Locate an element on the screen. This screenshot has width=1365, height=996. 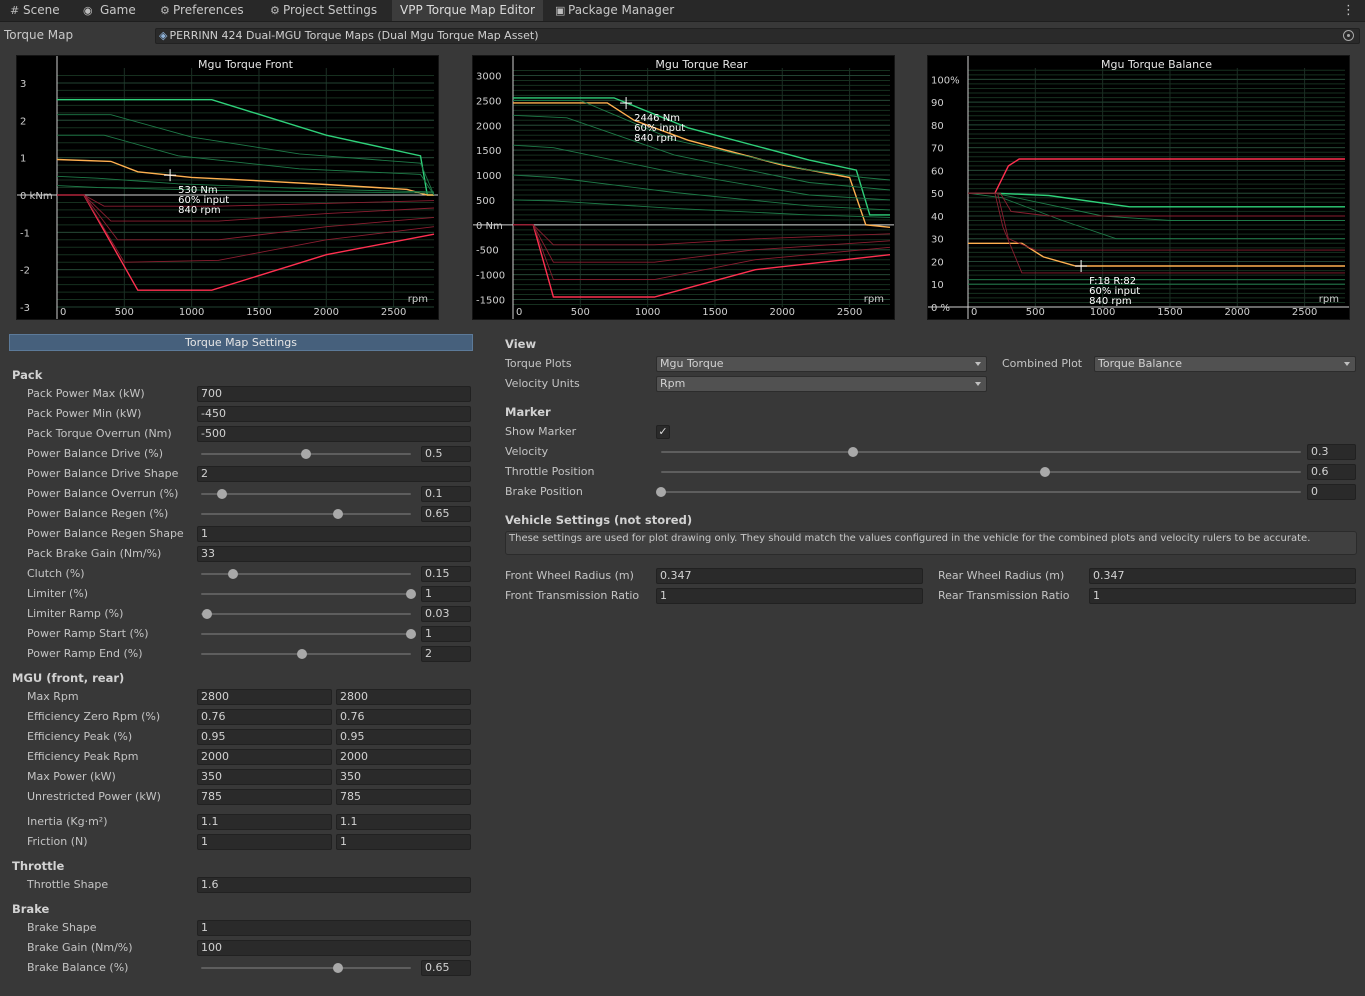
chart-title: Mgu Torque Rear is located at coordinates (701, 64).